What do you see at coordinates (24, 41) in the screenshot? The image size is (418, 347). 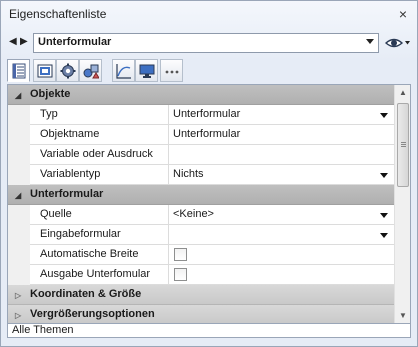 I see `next-object-icon: ▶` at bounding box center [24, 41].